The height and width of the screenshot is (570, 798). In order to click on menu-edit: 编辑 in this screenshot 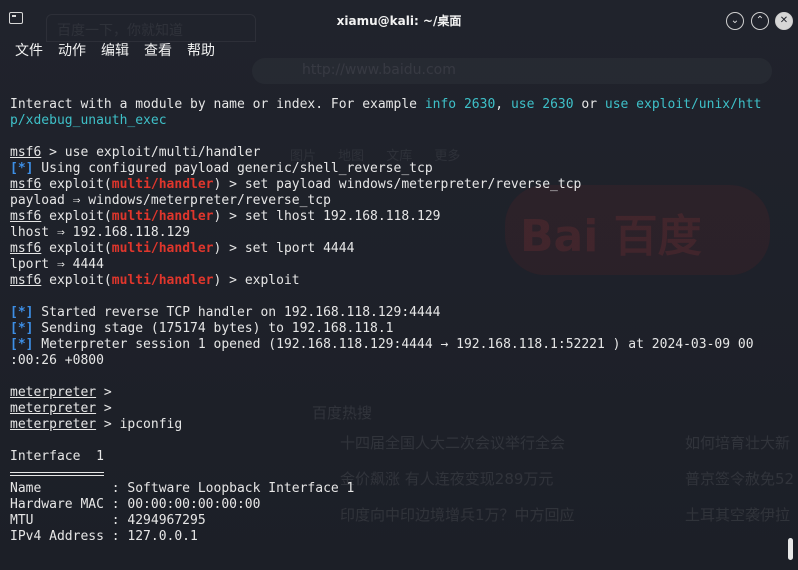, I will do `click(115, 49)`.